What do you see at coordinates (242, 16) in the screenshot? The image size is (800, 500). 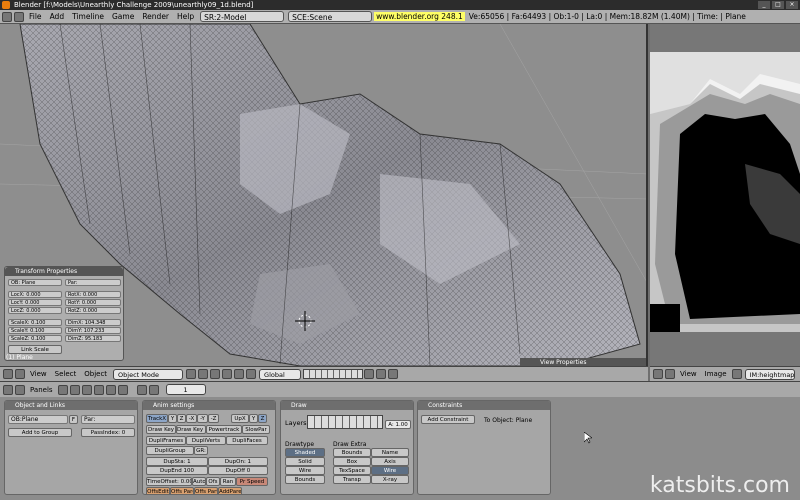 I see `screen-selector: SR:2-Model` at bounding box center [242, 16].